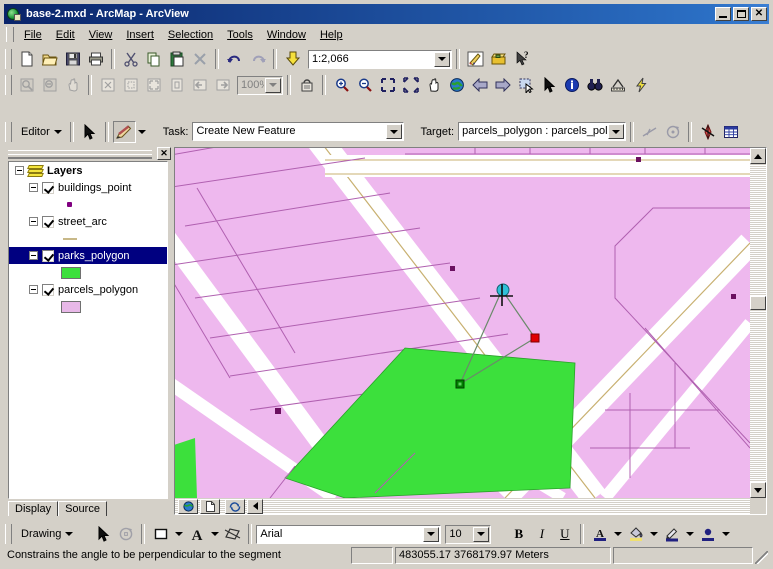  Describe the element at coordinates (199, 59) in the screenshot. I see `delete-x-icon` at that location.